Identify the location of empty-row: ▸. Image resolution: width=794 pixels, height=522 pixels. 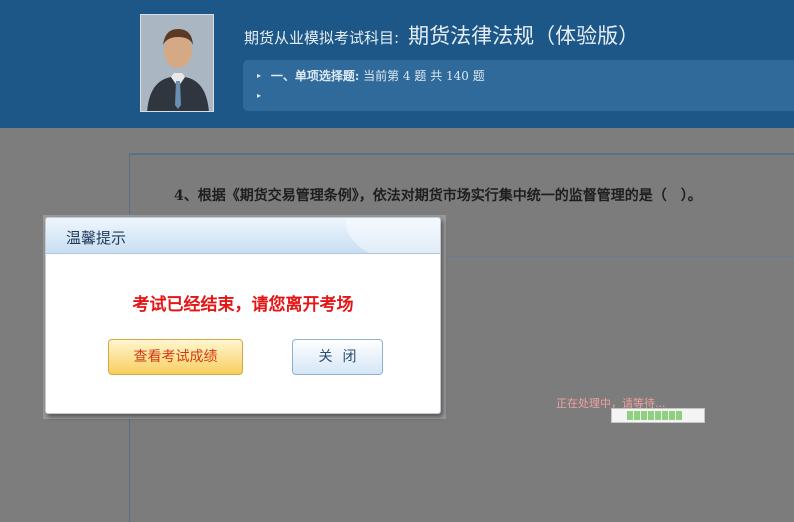
(262, 96).